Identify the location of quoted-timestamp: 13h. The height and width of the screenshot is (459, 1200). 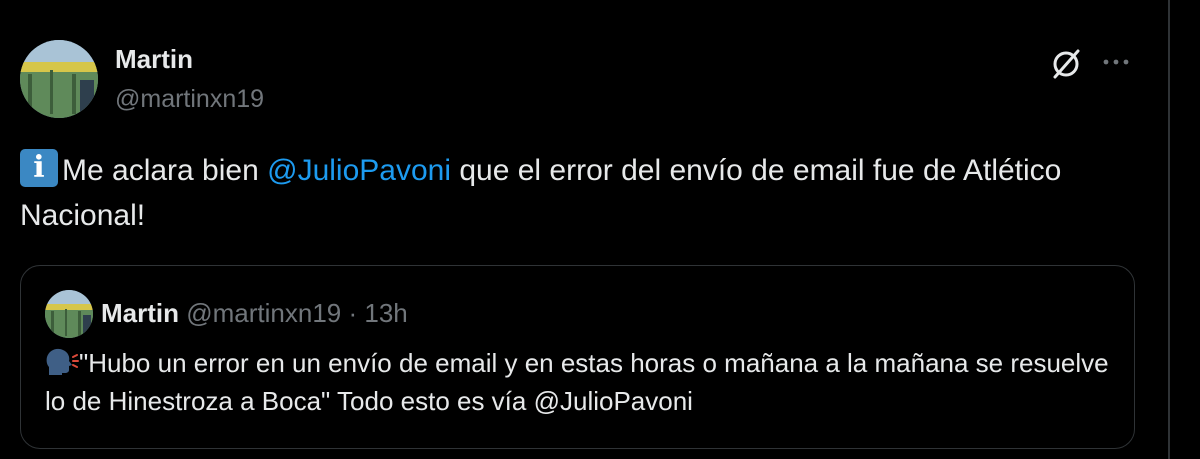
(385, 313).